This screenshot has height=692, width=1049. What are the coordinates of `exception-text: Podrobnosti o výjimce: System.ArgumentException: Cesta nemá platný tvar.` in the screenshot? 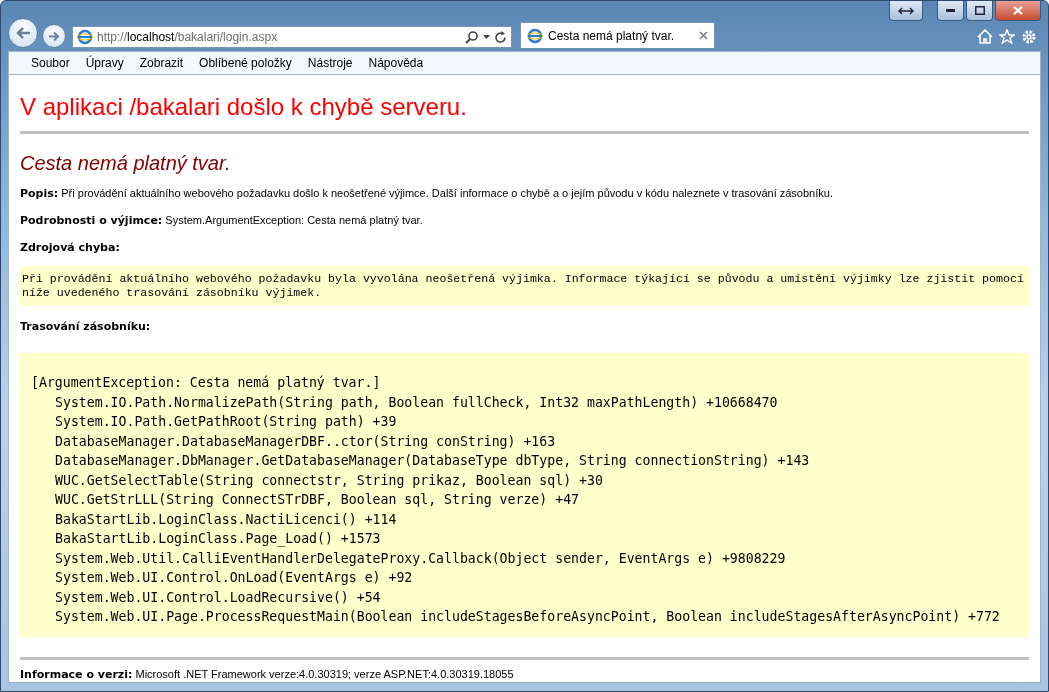 It's located at (222, 220).